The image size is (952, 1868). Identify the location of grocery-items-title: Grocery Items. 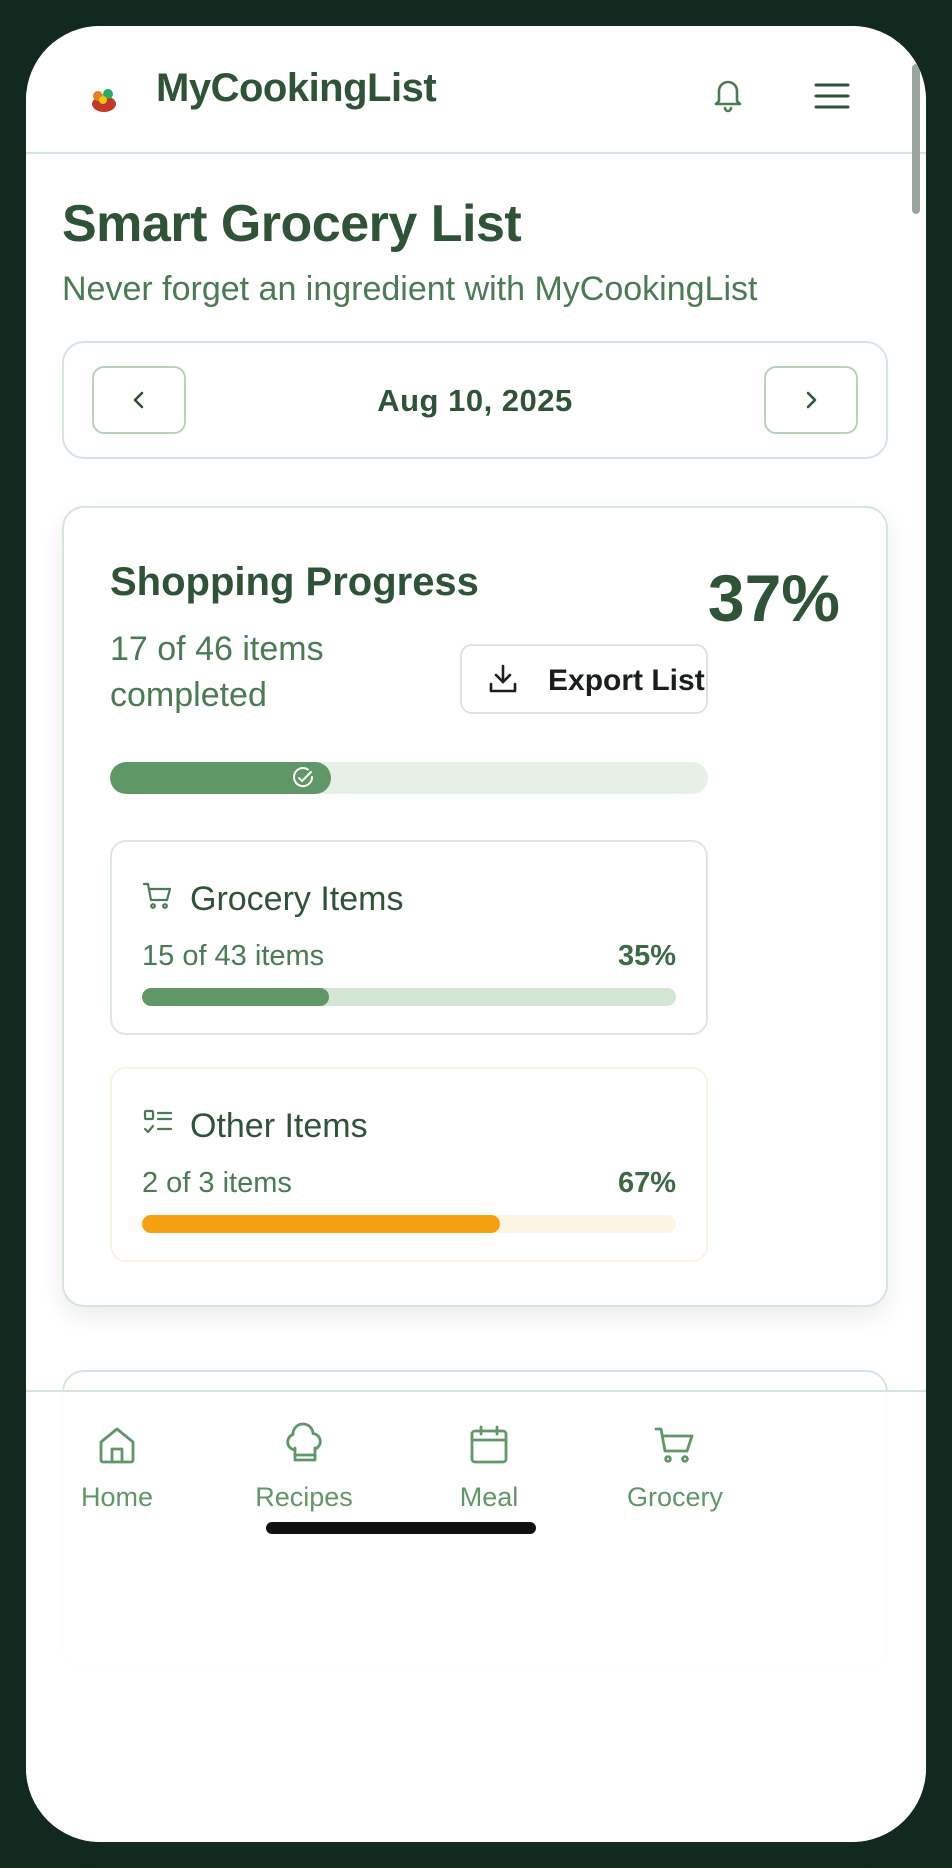
(297, 899).